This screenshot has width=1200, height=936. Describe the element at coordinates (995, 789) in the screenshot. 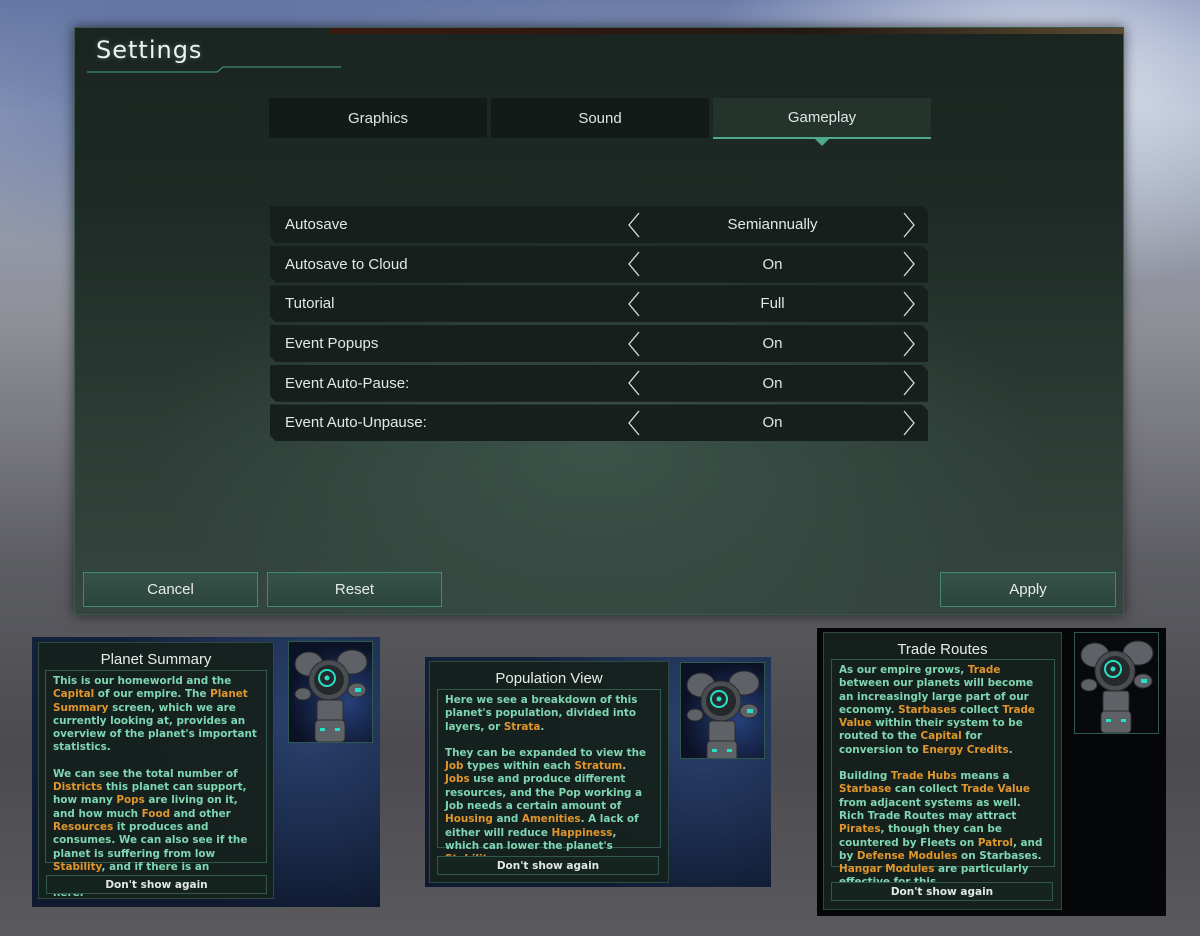

I see `highlighted-term: Trade Value` at that location.